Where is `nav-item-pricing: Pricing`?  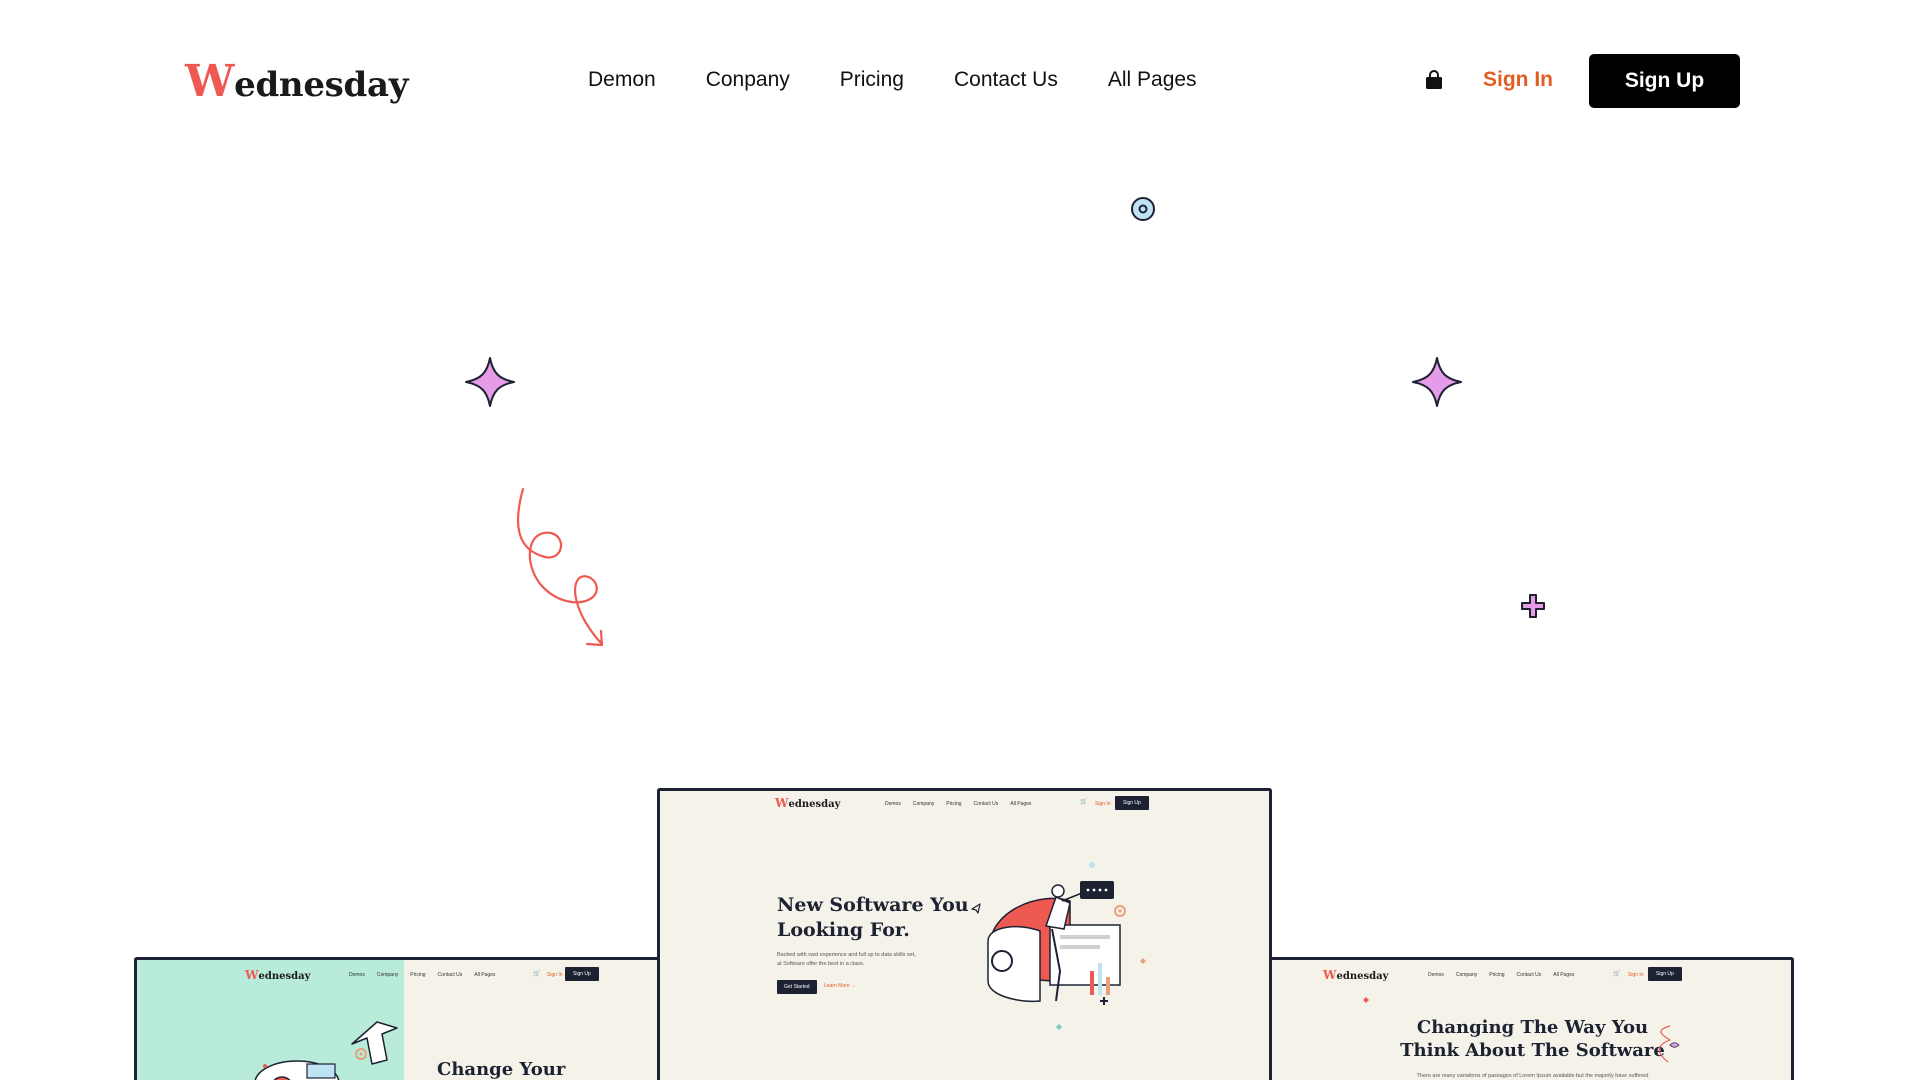 nav-item-pricing: Pricing is located at coordinates (872, 80).